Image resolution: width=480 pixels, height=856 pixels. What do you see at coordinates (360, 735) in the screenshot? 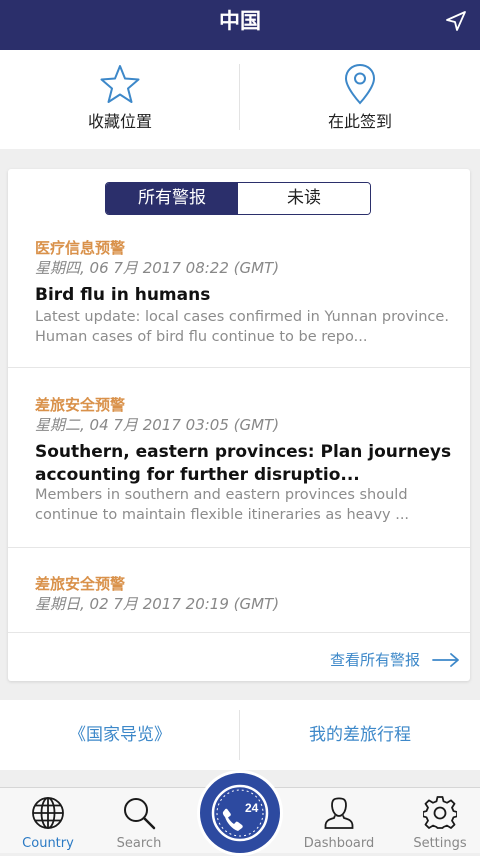
I see `my-trips-link: 我的差旅行程` at bounding box center [360, 735].